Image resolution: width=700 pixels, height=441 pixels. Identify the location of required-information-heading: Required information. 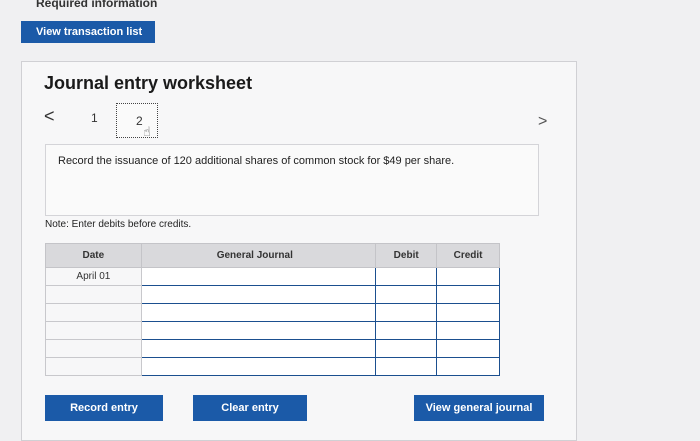
(97, 5).